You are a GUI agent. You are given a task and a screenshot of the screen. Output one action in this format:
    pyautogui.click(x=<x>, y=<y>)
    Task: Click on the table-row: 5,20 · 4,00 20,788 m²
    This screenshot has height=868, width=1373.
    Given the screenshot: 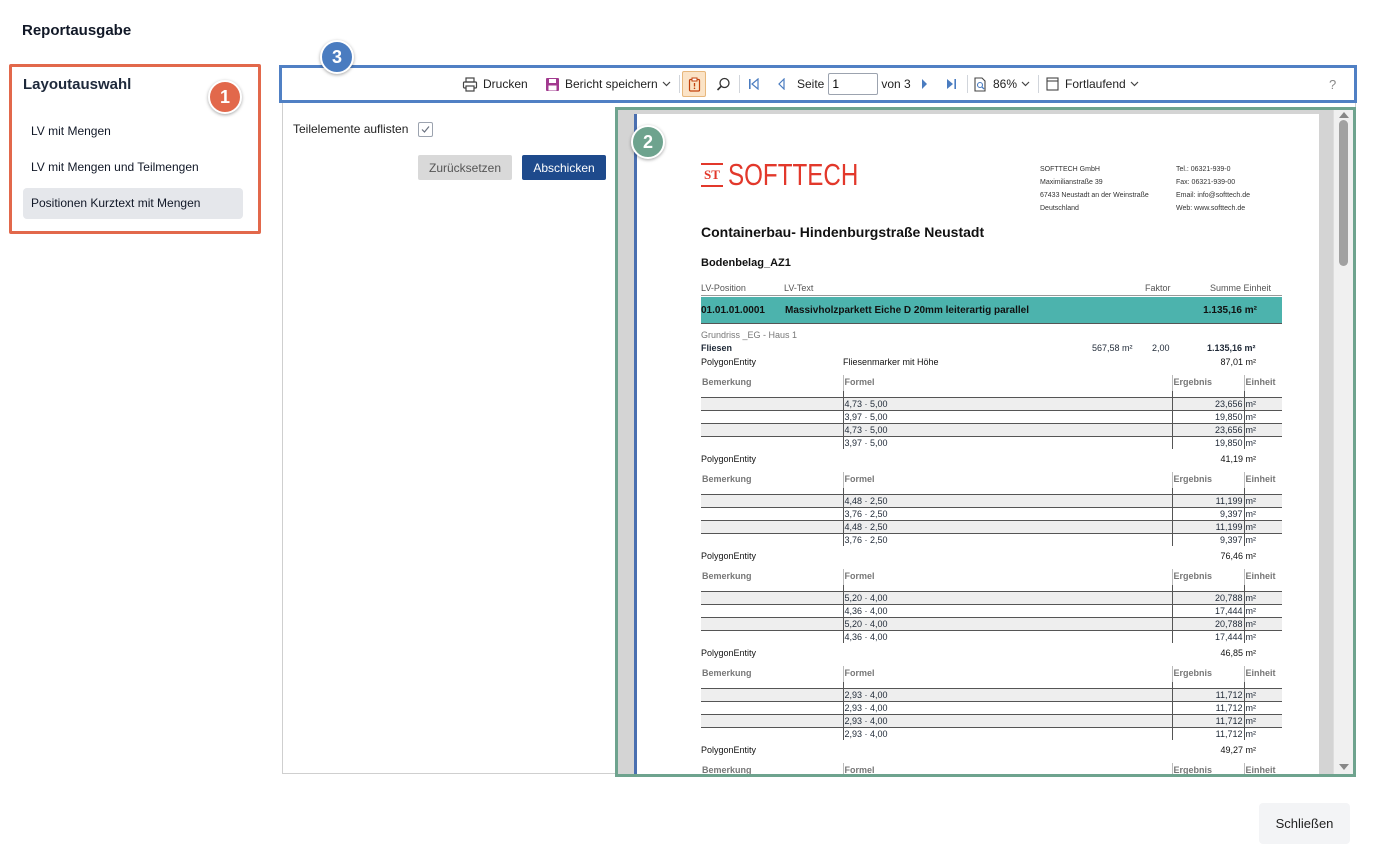 What is the action you would take?
    pyautogui.click(x=991, y=597)
    